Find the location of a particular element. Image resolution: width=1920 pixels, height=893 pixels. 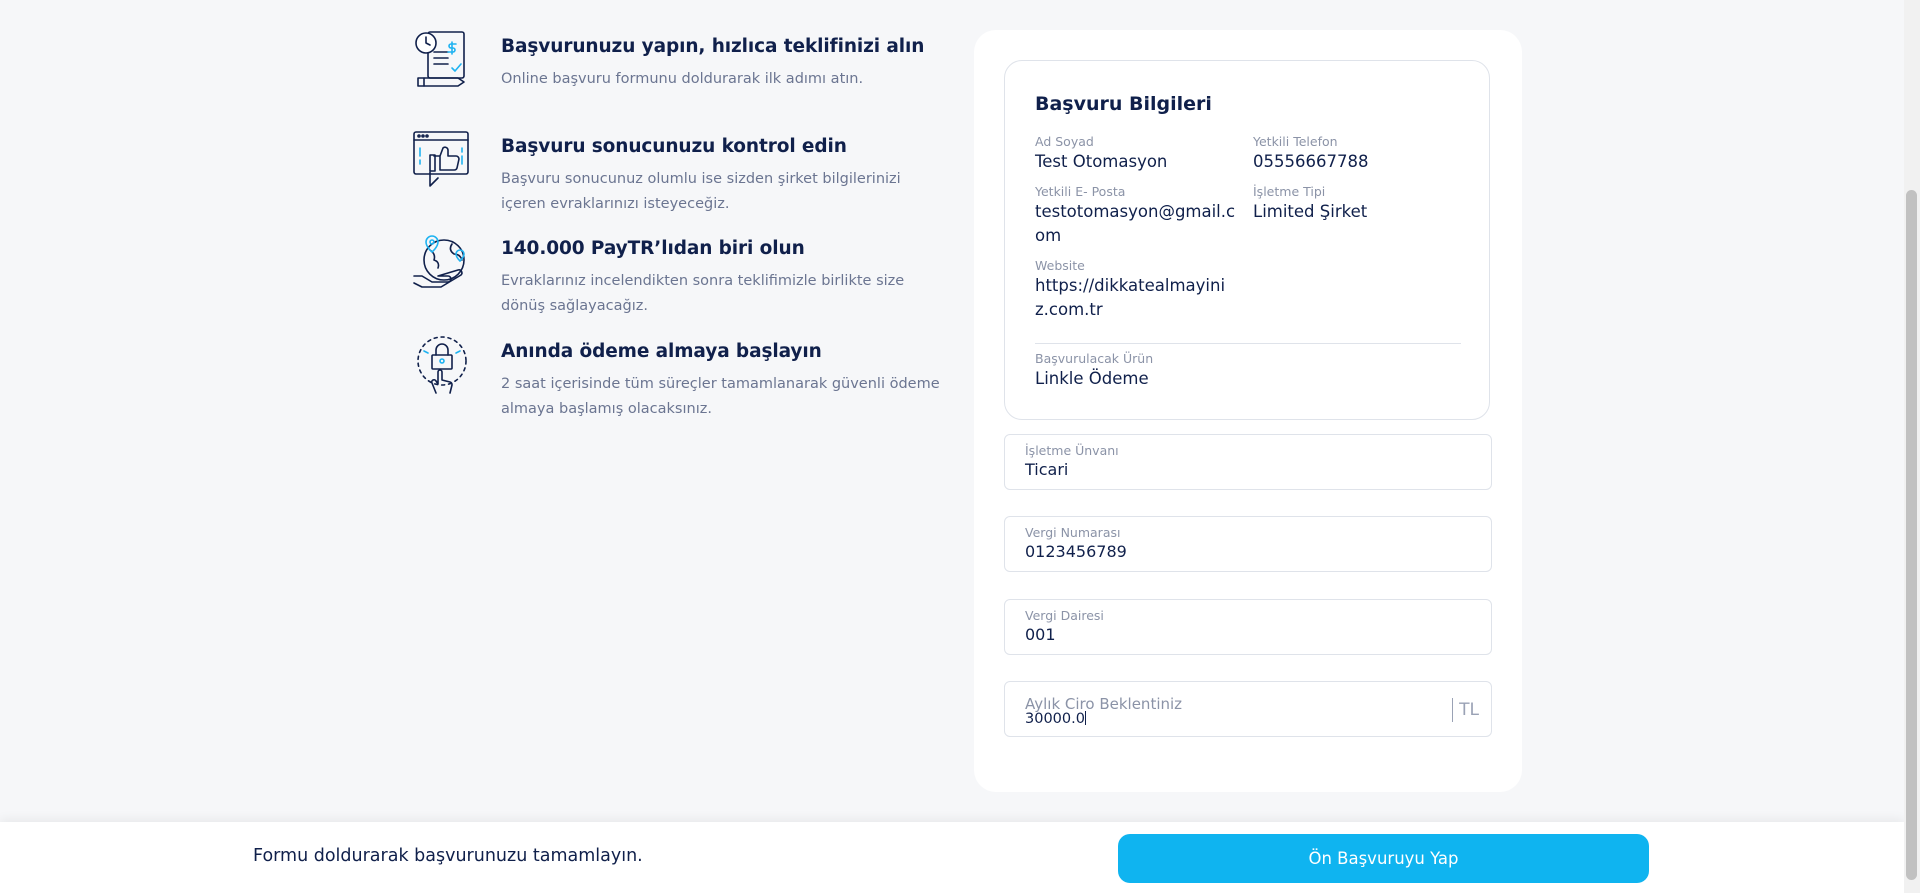

email-label: Yetkili E- Posta is located at coordinates (1080, 191).